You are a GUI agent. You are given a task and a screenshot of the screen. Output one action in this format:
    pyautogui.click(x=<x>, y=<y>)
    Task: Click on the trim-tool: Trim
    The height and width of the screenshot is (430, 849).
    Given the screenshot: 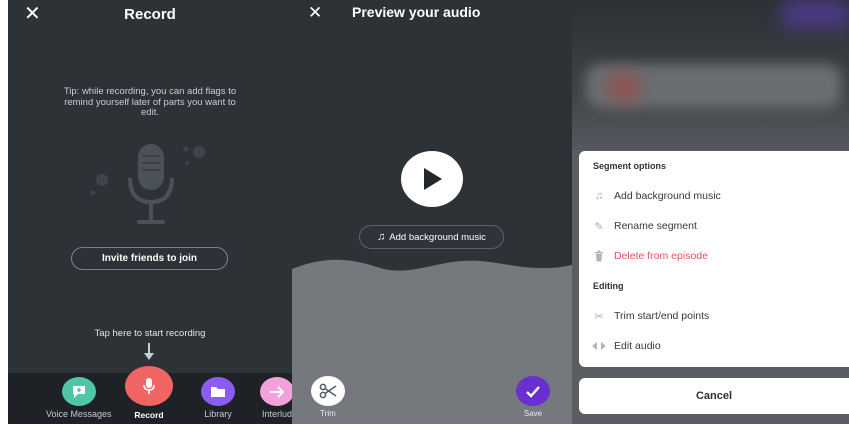 What is the action you would take?
    pyautogui.click(x=328, y=397)
    